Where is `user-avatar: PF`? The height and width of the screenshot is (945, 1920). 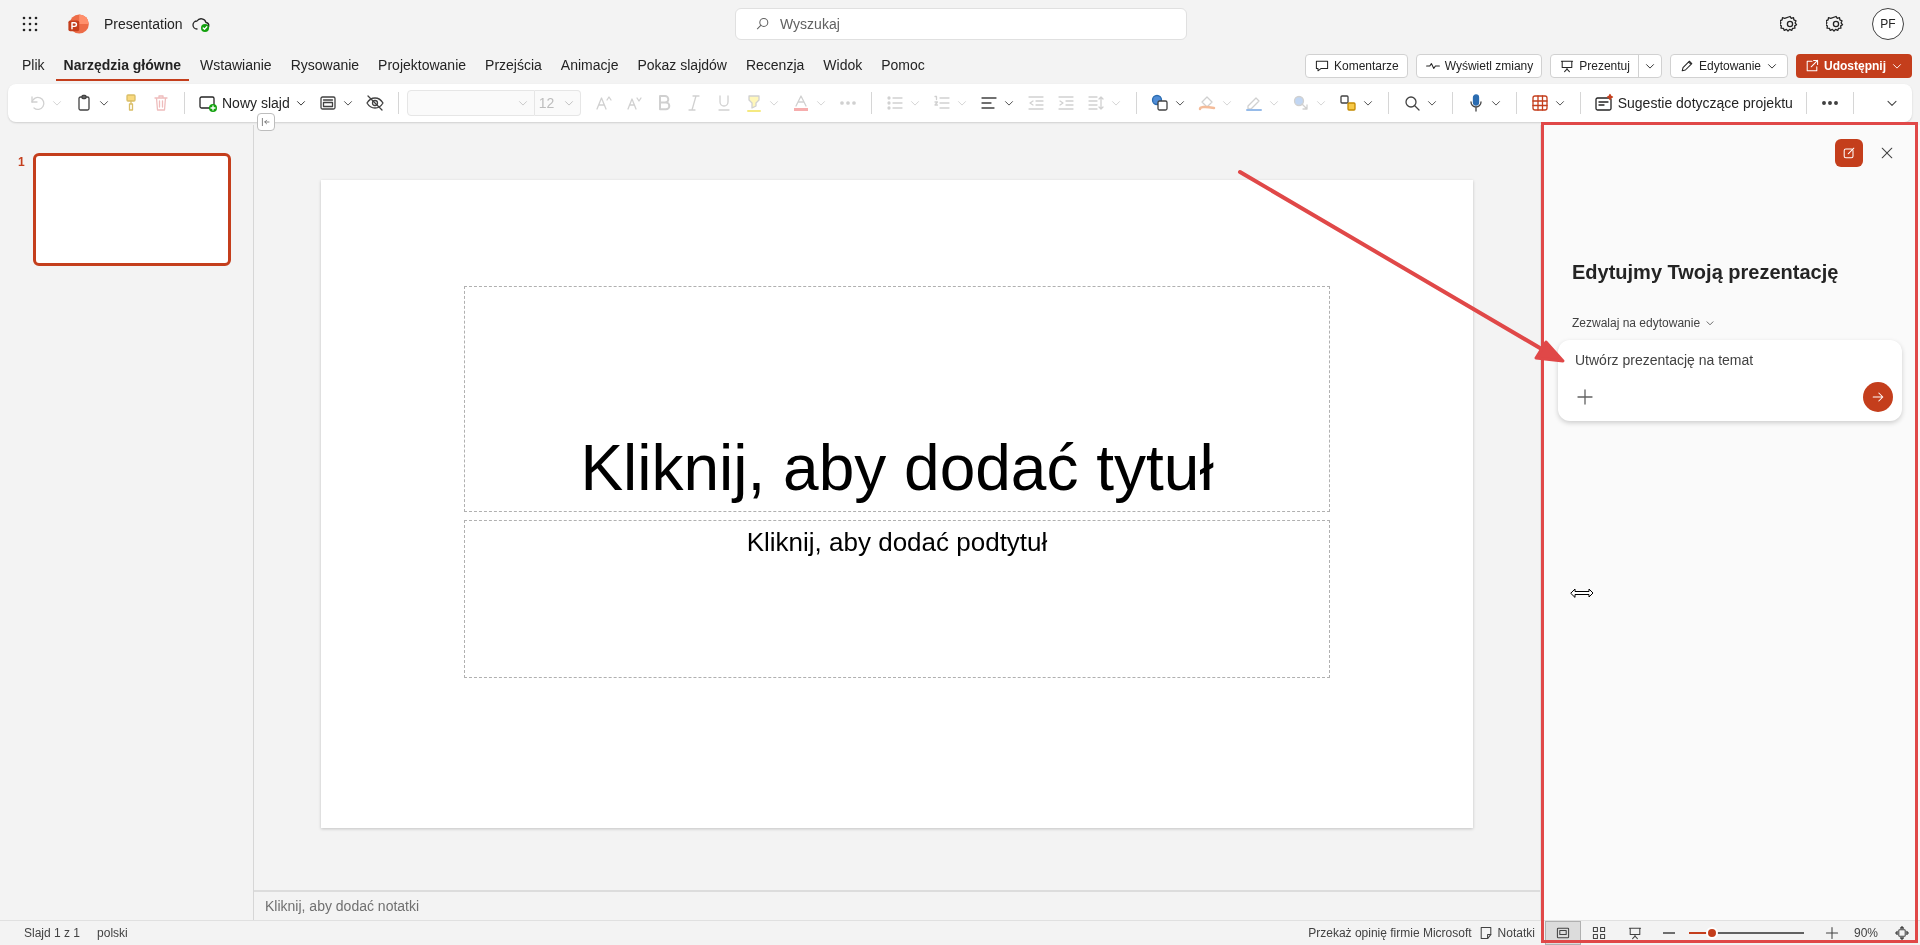 user-avatar: PF is located at coordinates (1888, 24).